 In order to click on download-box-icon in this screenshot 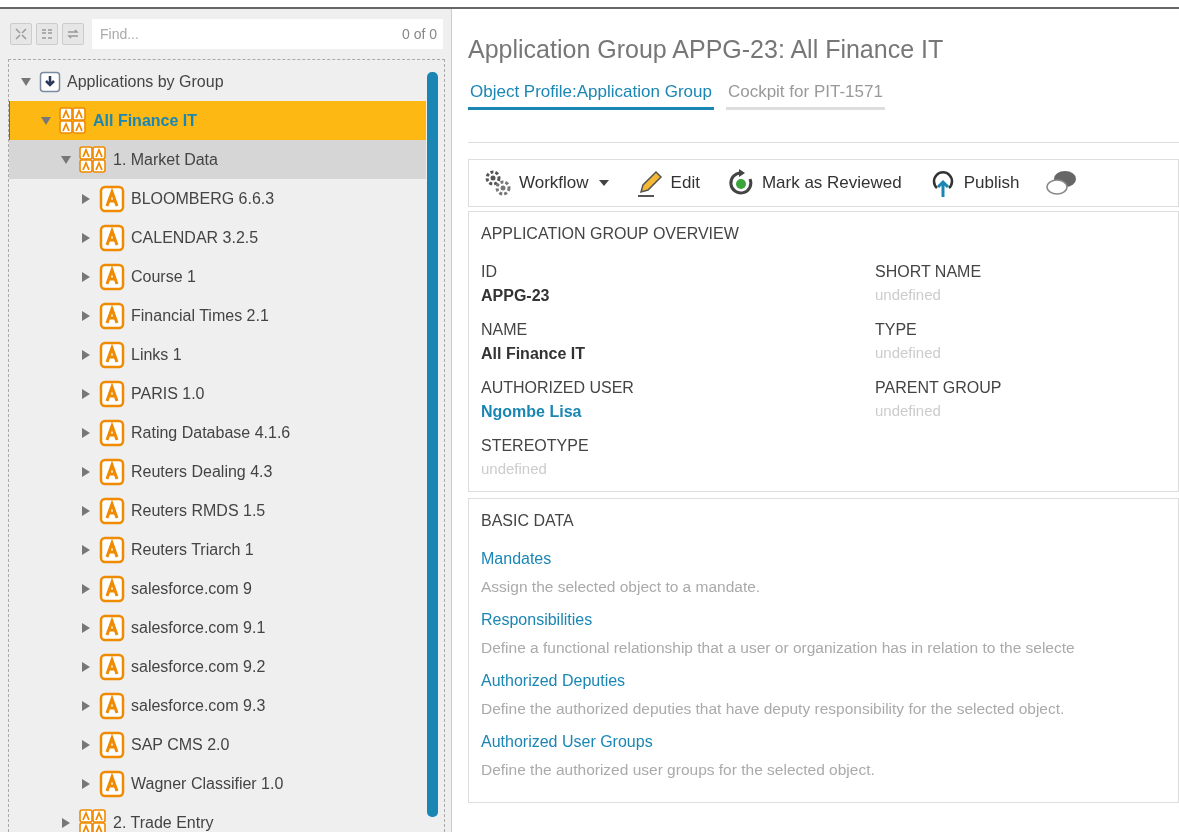, I will do `click(50, 81)`.